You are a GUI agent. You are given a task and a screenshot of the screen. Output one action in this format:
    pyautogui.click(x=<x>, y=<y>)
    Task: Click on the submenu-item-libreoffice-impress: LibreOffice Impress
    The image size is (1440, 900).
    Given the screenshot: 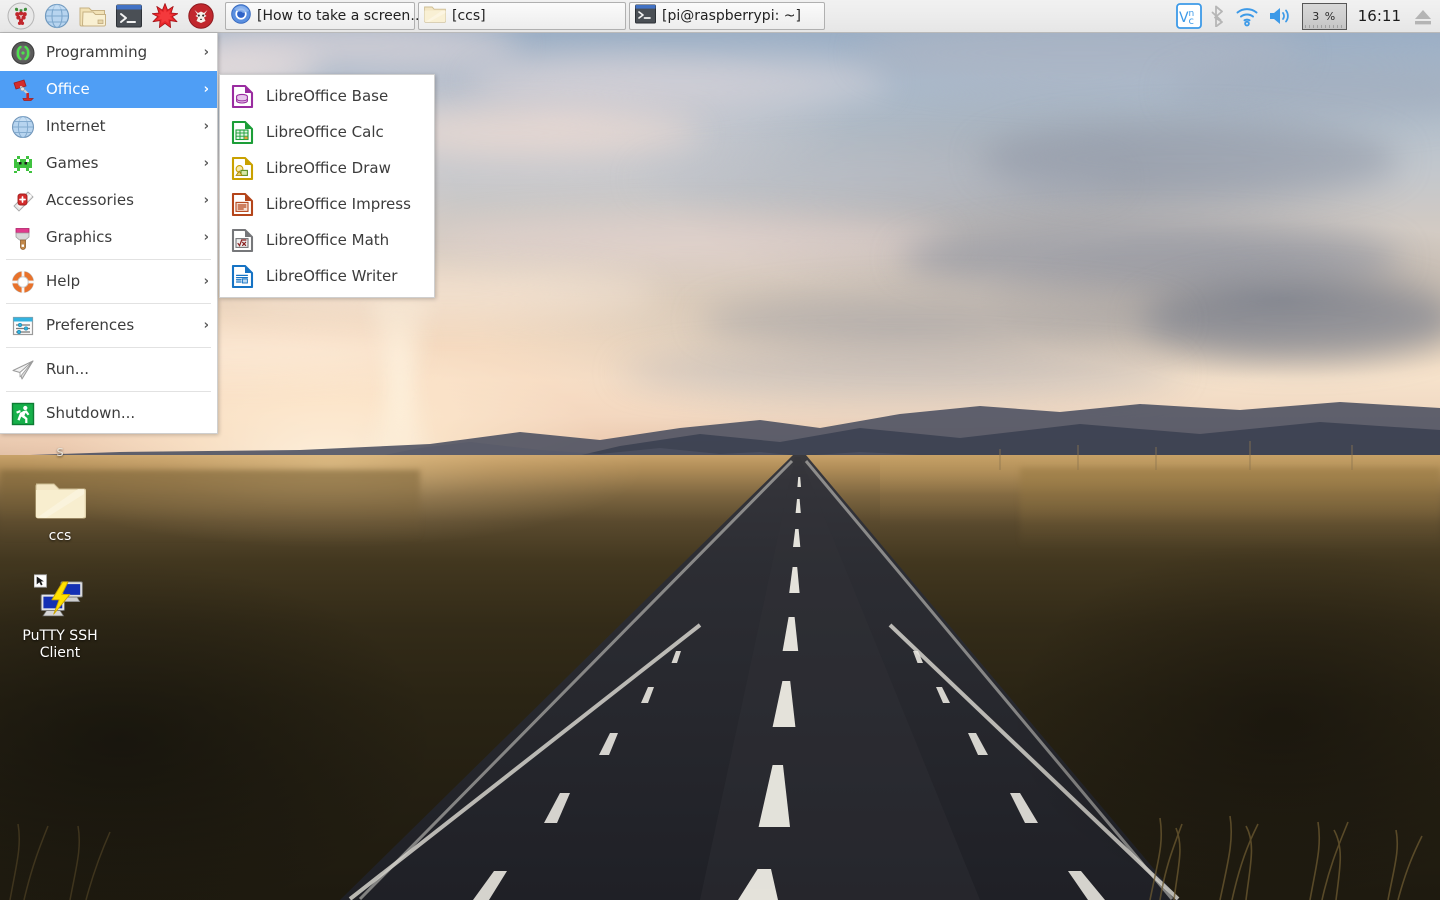 What is the action you would take?
    pyautogui.click(x=327, y=204)
    